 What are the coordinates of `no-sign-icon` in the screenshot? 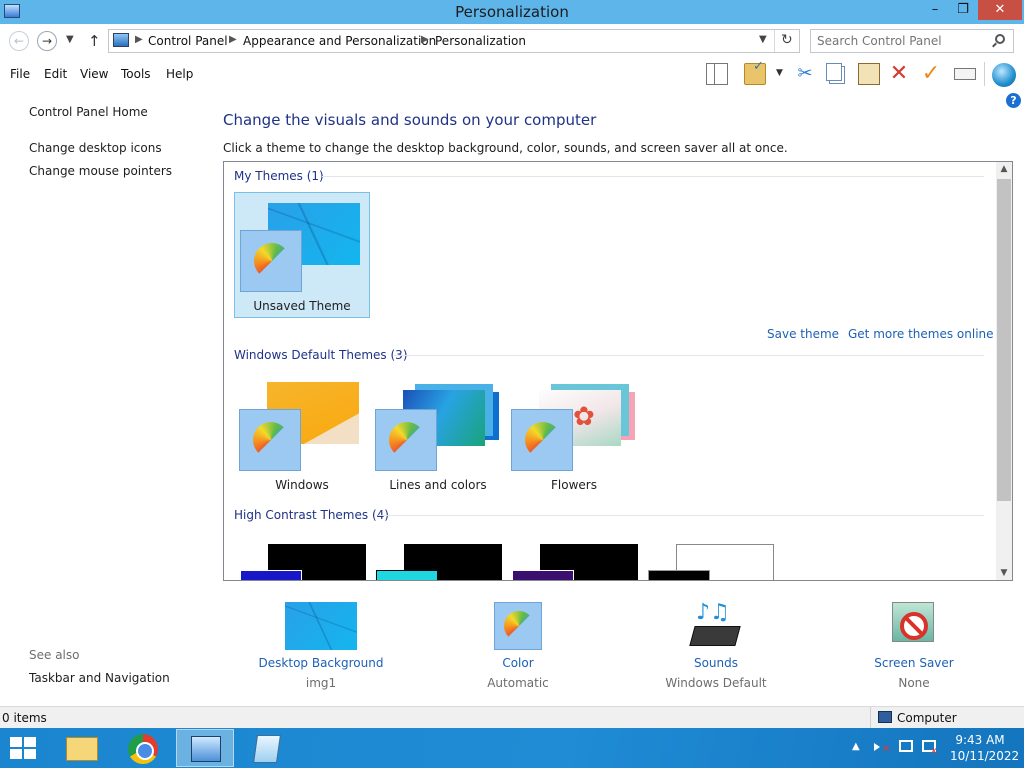 It's located at (914, 626).